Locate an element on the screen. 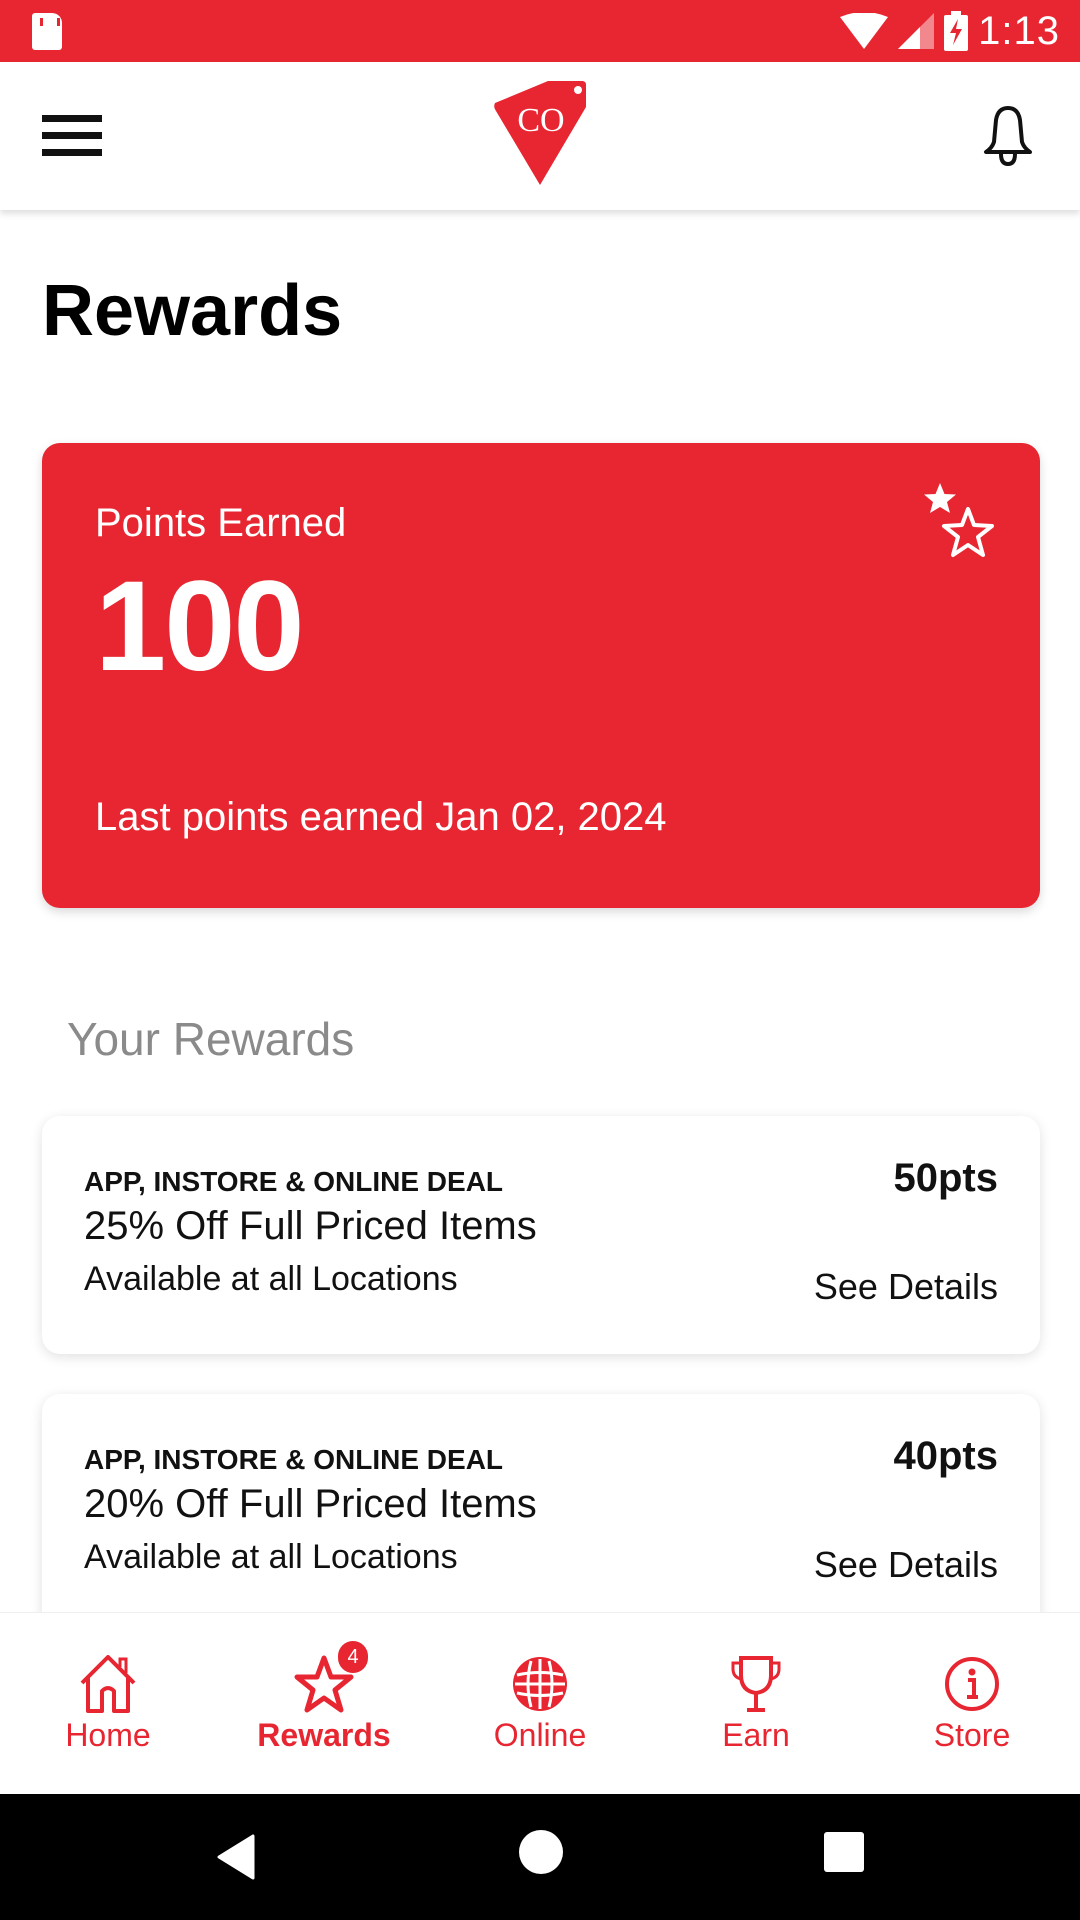  recents-button is located at coordinates (844, 1852).